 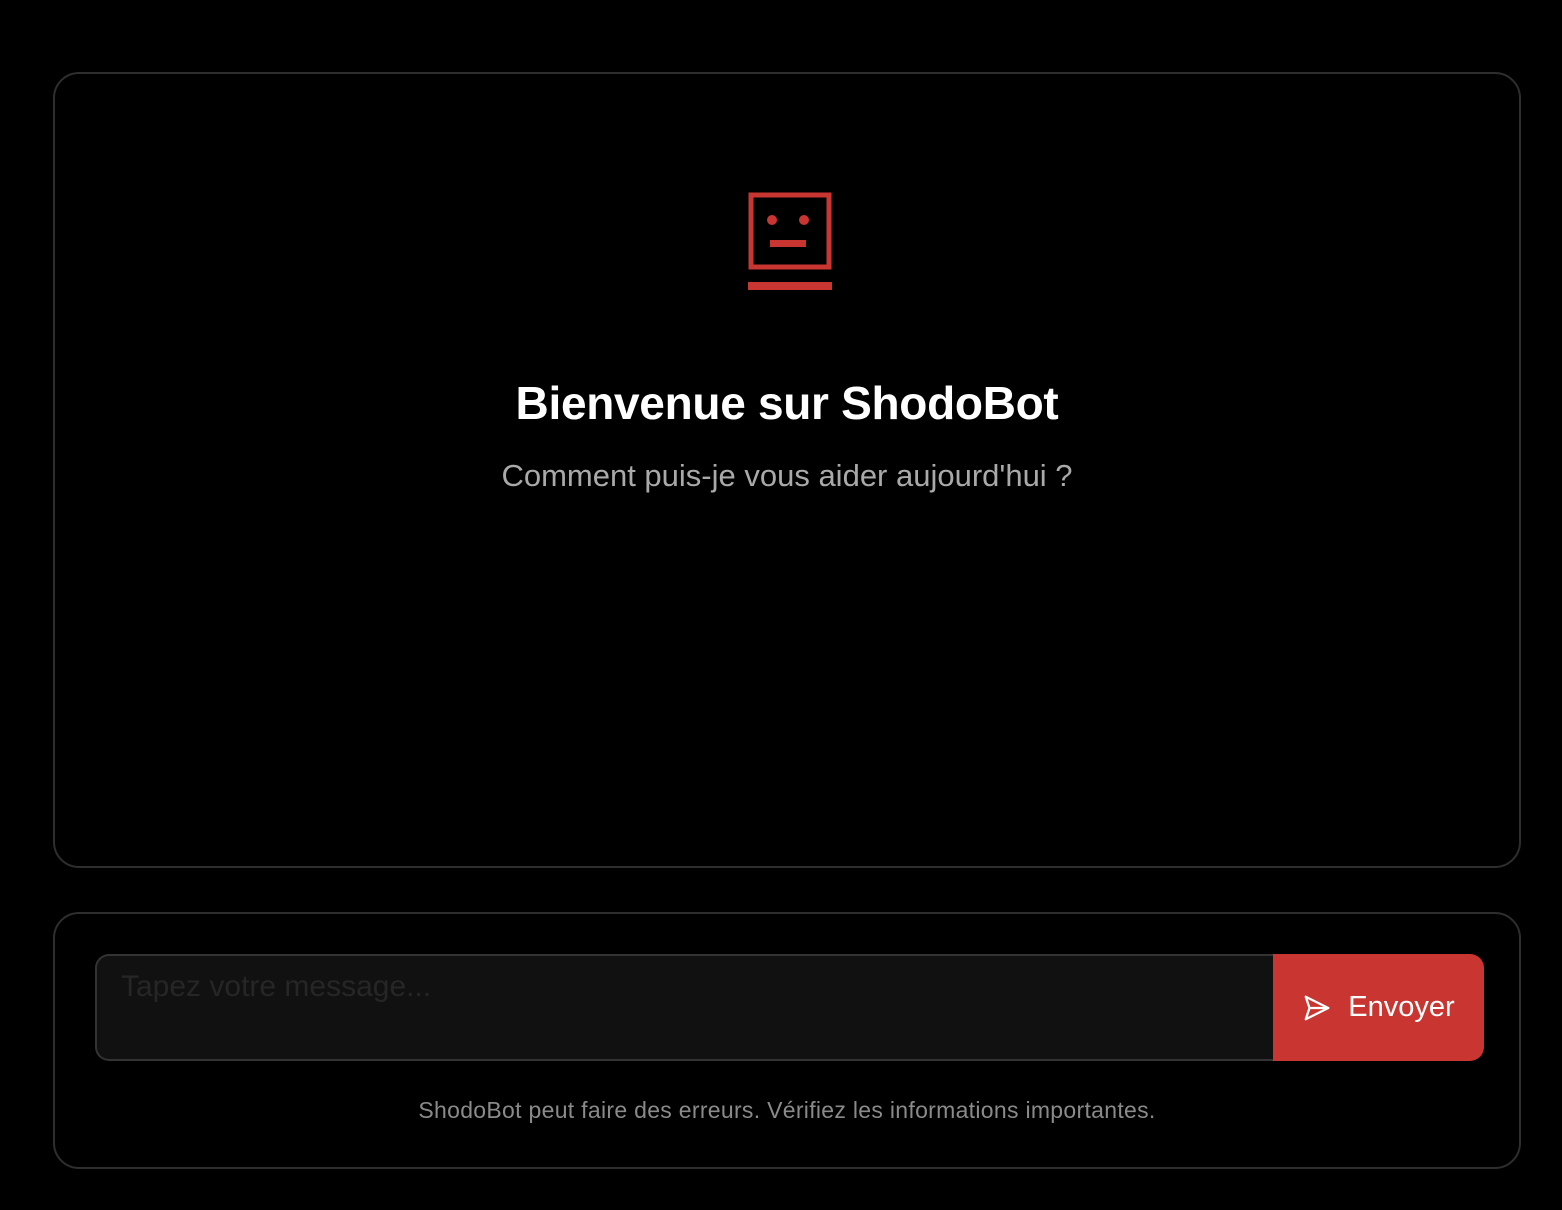 I want to click on send-button-label: Envoyer, so click(x=1401, y=1007).